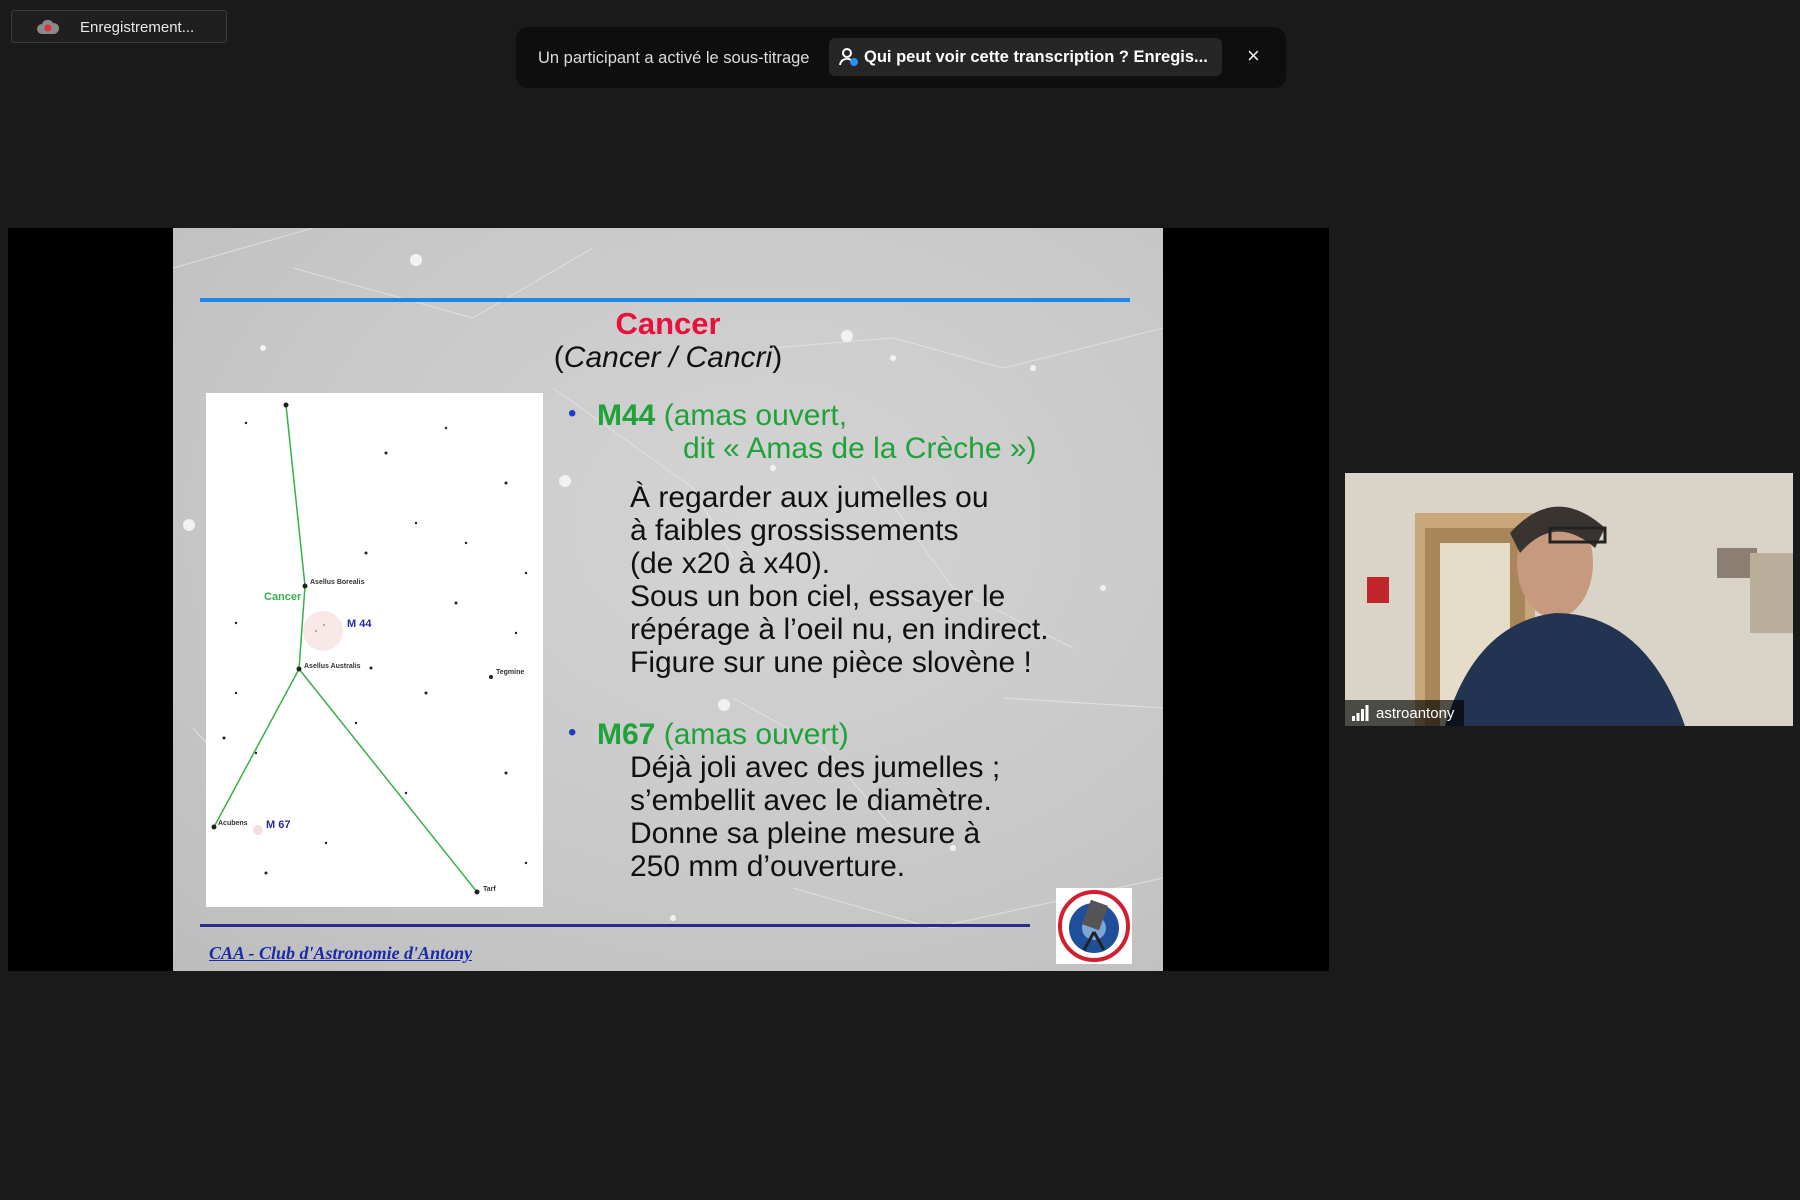 This screenshot has height=1200, width=1800. Describe the element at coordinates (848, 57) in the screenshot. I see `person-info-icon` at that location.